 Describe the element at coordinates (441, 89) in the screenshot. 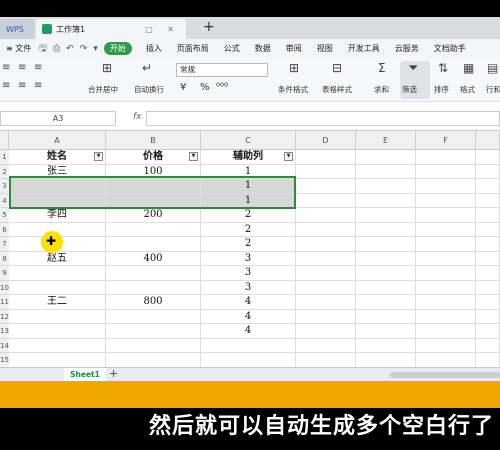

I see `sort-button: 排序` at that location.